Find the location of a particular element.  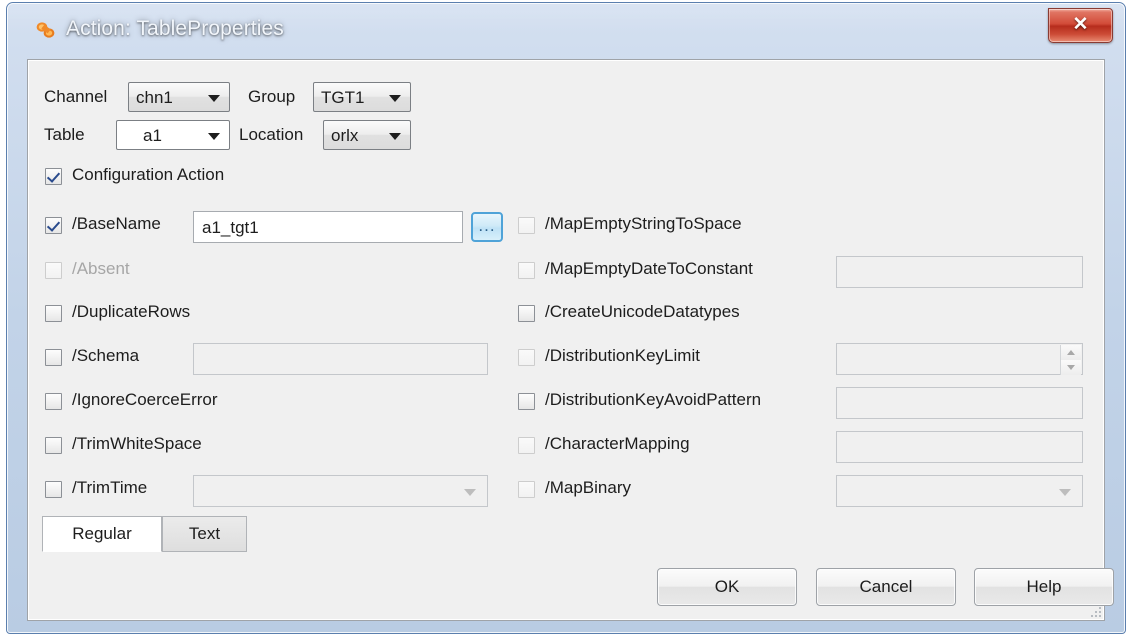

schema-label: /Schema is located at coordinates (106, 355).